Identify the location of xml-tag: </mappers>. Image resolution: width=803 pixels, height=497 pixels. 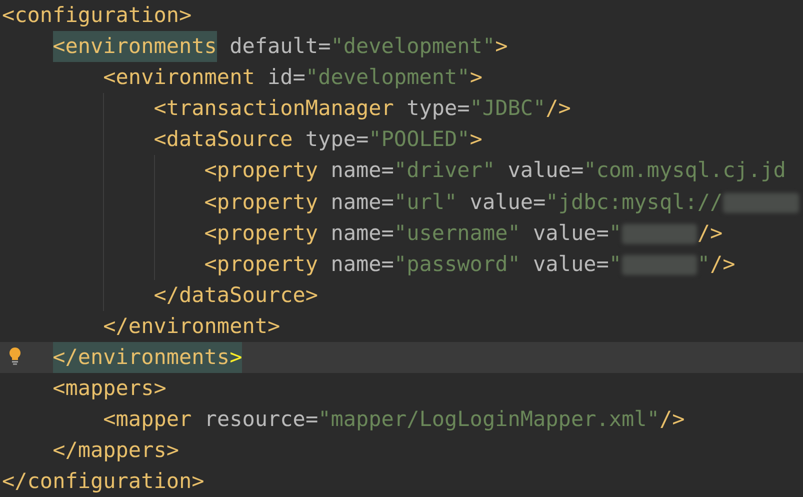
(115, 450).